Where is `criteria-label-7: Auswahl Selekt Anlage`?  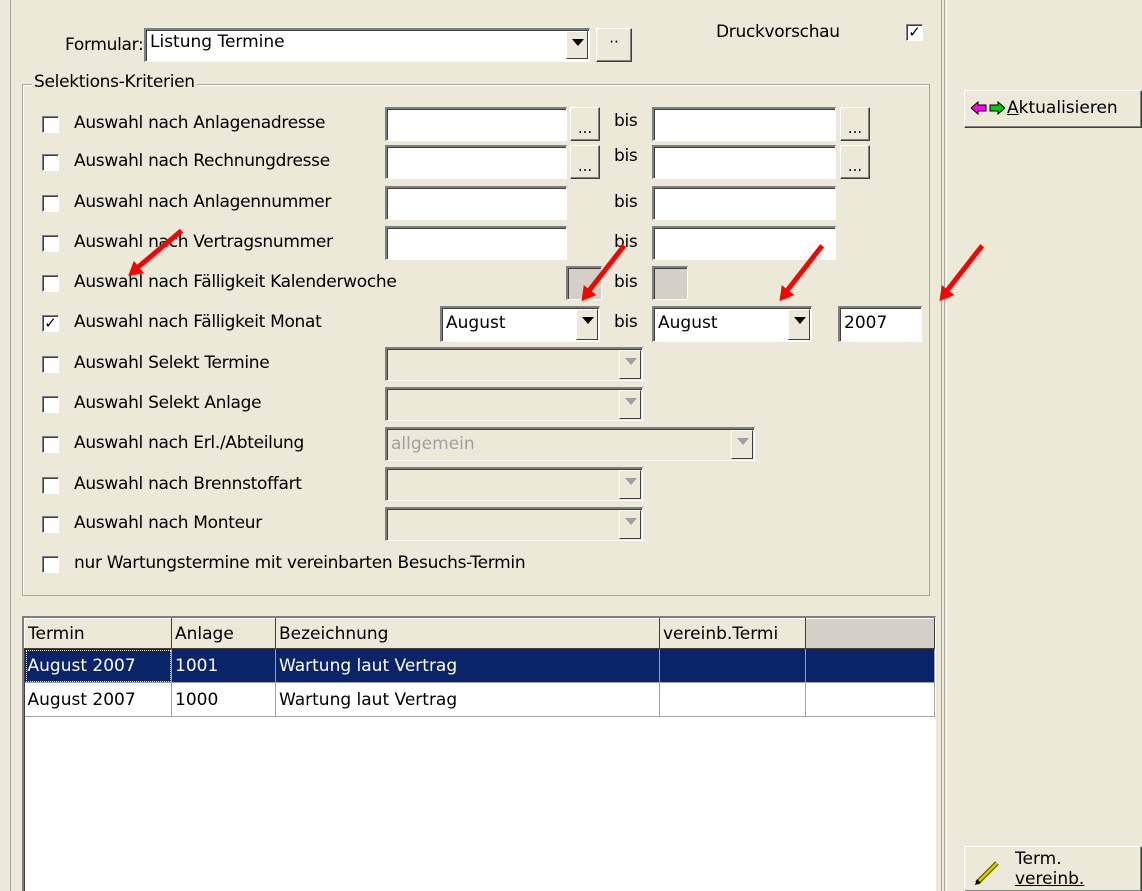 criteria-label-7: Auswahl Selekt Anlage is located at coordinates (168, 403).